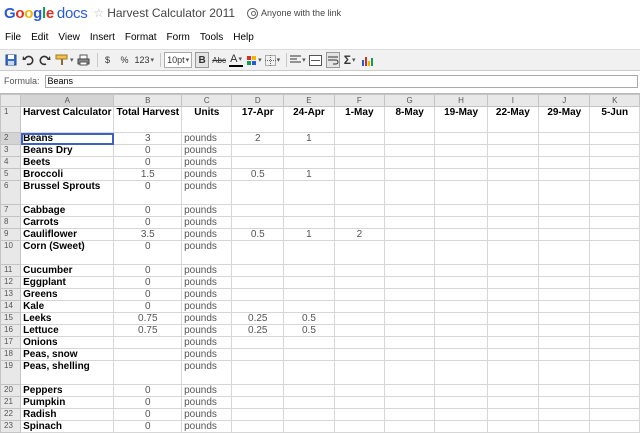 The image size is (640, 433). Describe the element at coordinates (67, 354) in the screenshot. I see `crop-name-cell: Peas, snow` at that location.